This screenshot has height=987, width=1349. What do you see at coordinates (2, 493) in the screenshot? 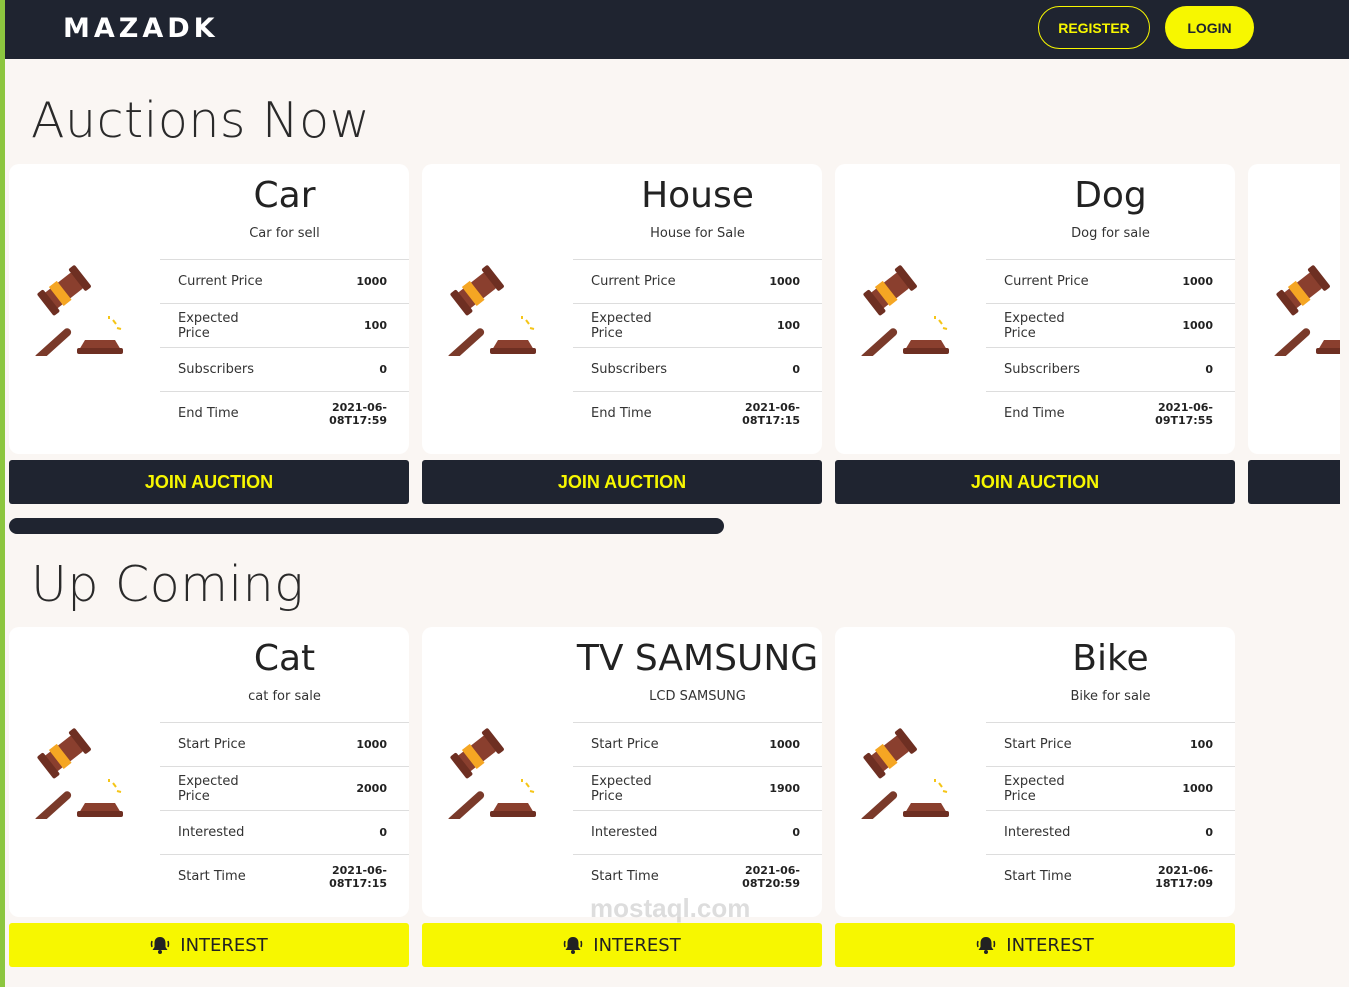
I see `left-accent-stripe` at bounding box center [2, 493].